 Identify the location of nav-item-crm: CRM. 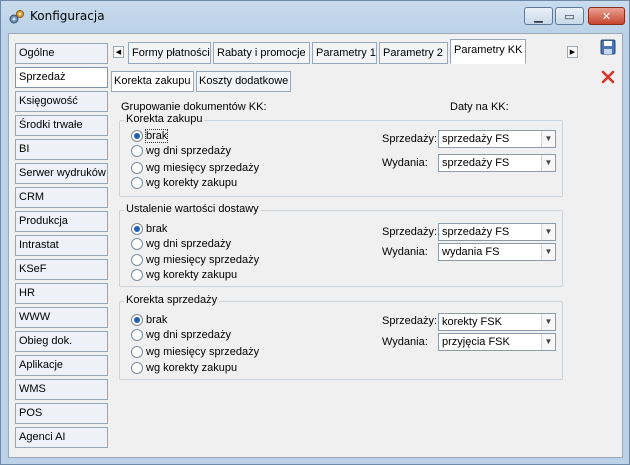
(61, 197).